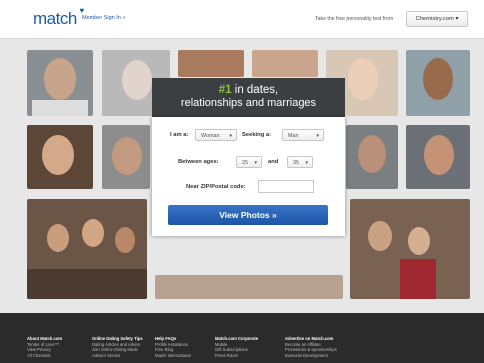 This screenshot has height=363, width=484. What do you see at coordinates (437, 19) in the screenshot?
I see `chemistry-button: Chemistry.com ▾` at bounding box center [437, 19].